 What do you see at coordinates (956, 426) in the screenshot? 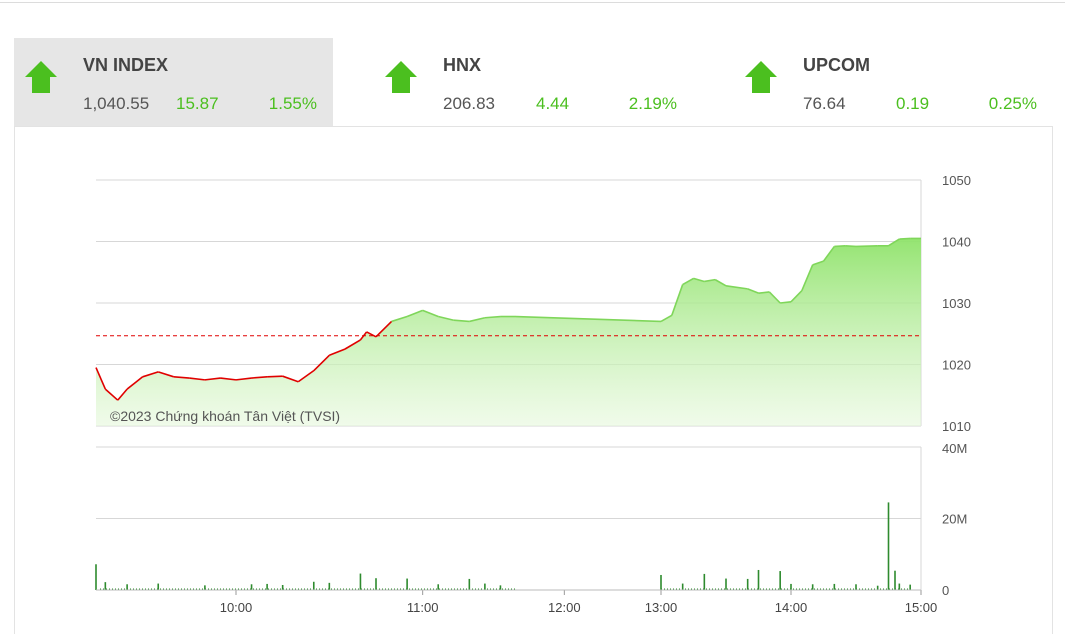
I see `price-y-tick-label: 1010` at bounding box center [956, 426].